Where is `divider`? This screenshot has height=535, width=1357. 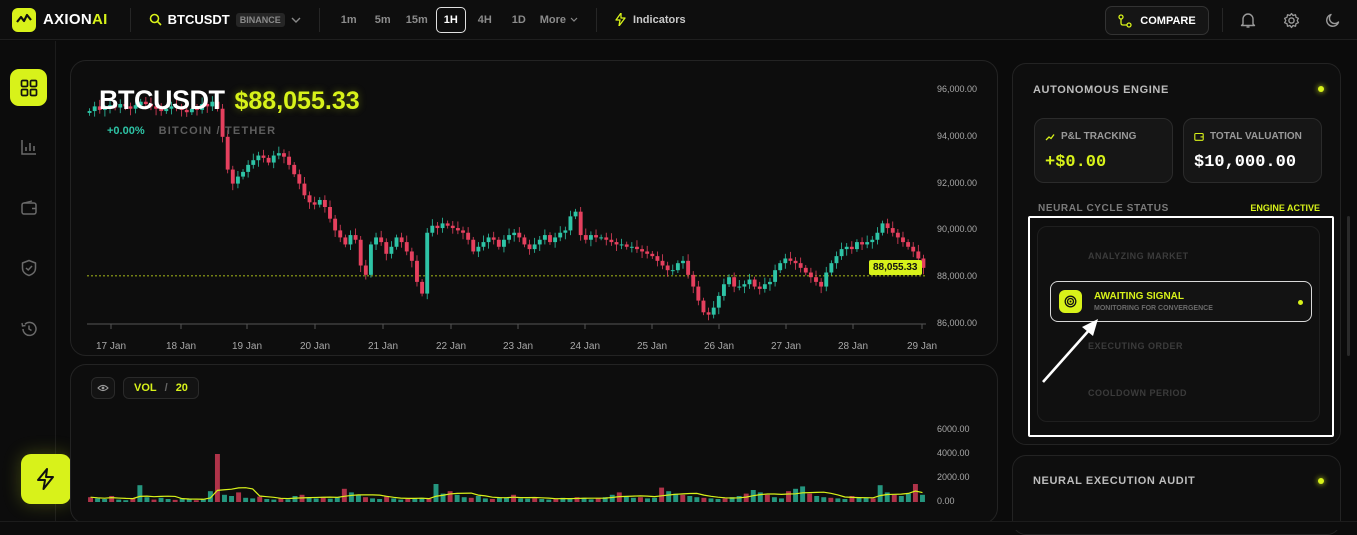
divider is located at coordinates (1222, 20).